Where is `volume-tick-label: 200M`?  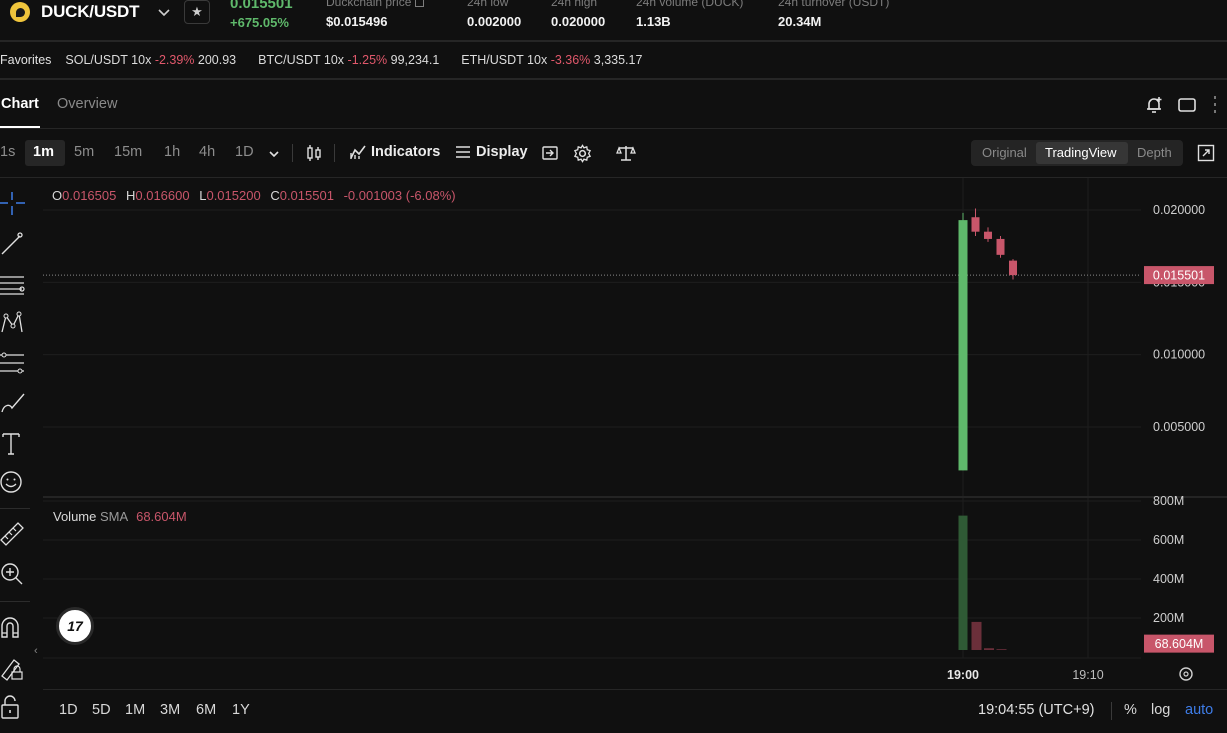
volume-tick-label: 200M is located at coordinates (1168, 618).